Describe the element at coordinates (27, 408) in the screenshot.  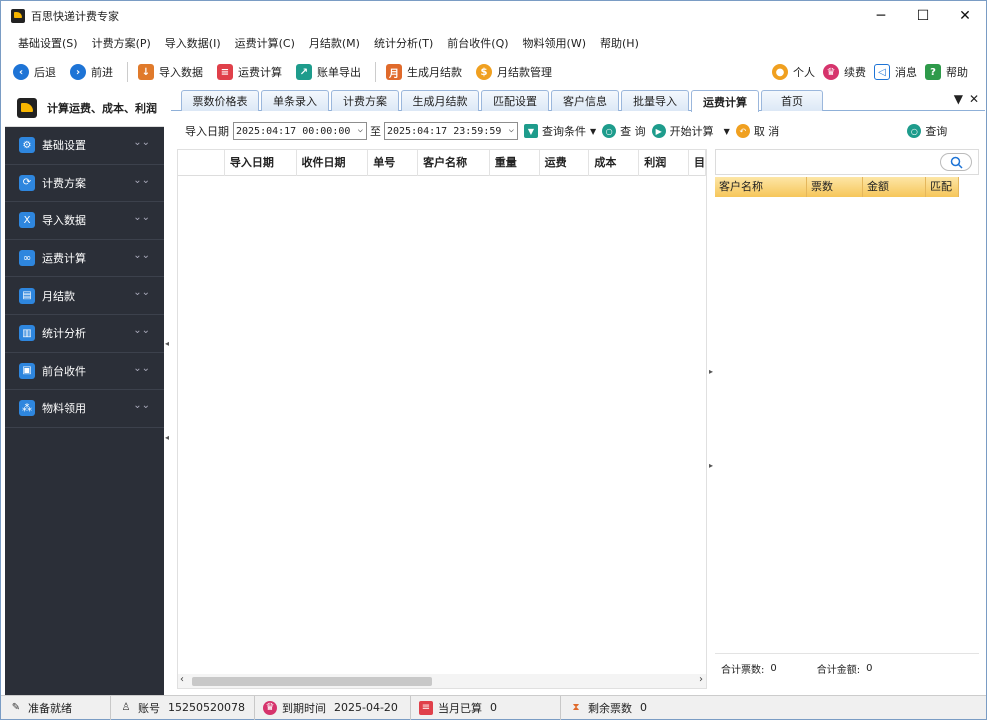
I see `materials-icon: ⁂` at that location.